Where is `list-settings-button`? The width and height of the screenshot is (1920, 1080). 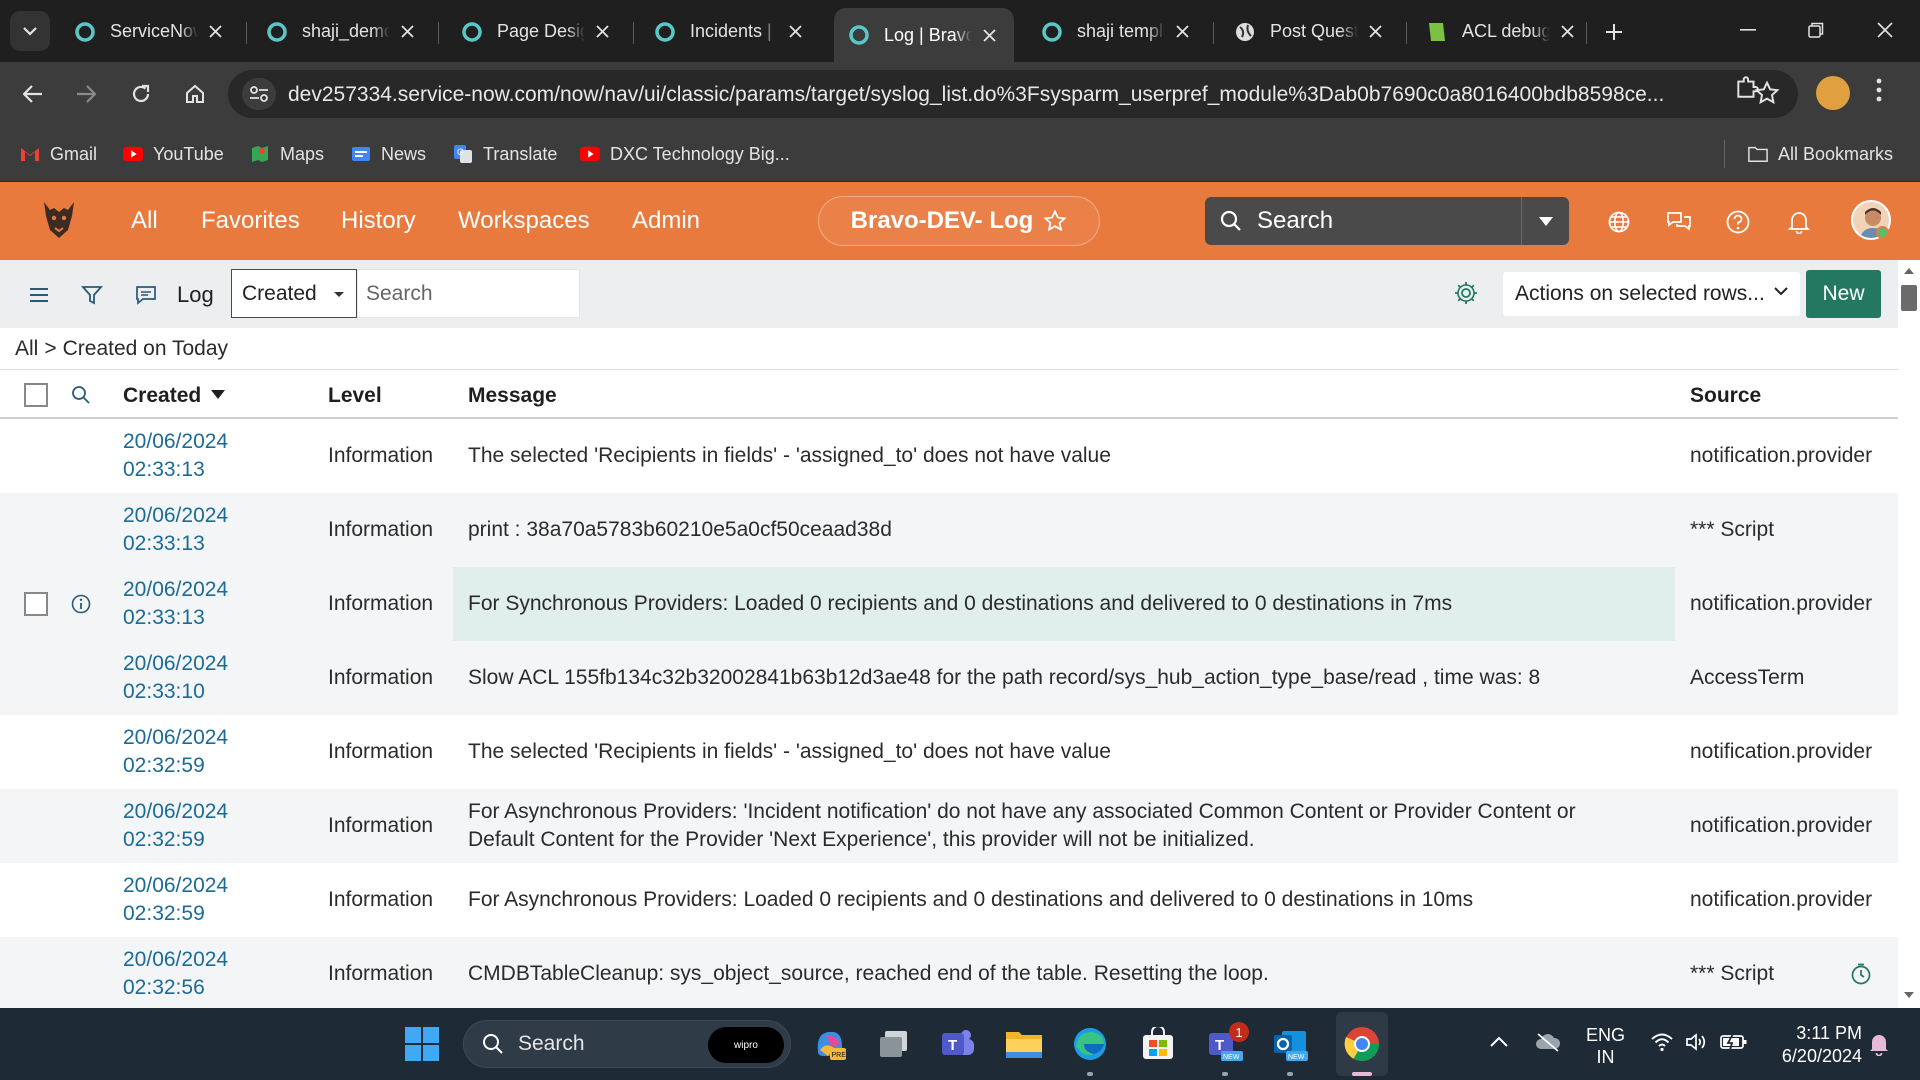
list-settings-button is located at coordinates (1466, 293).